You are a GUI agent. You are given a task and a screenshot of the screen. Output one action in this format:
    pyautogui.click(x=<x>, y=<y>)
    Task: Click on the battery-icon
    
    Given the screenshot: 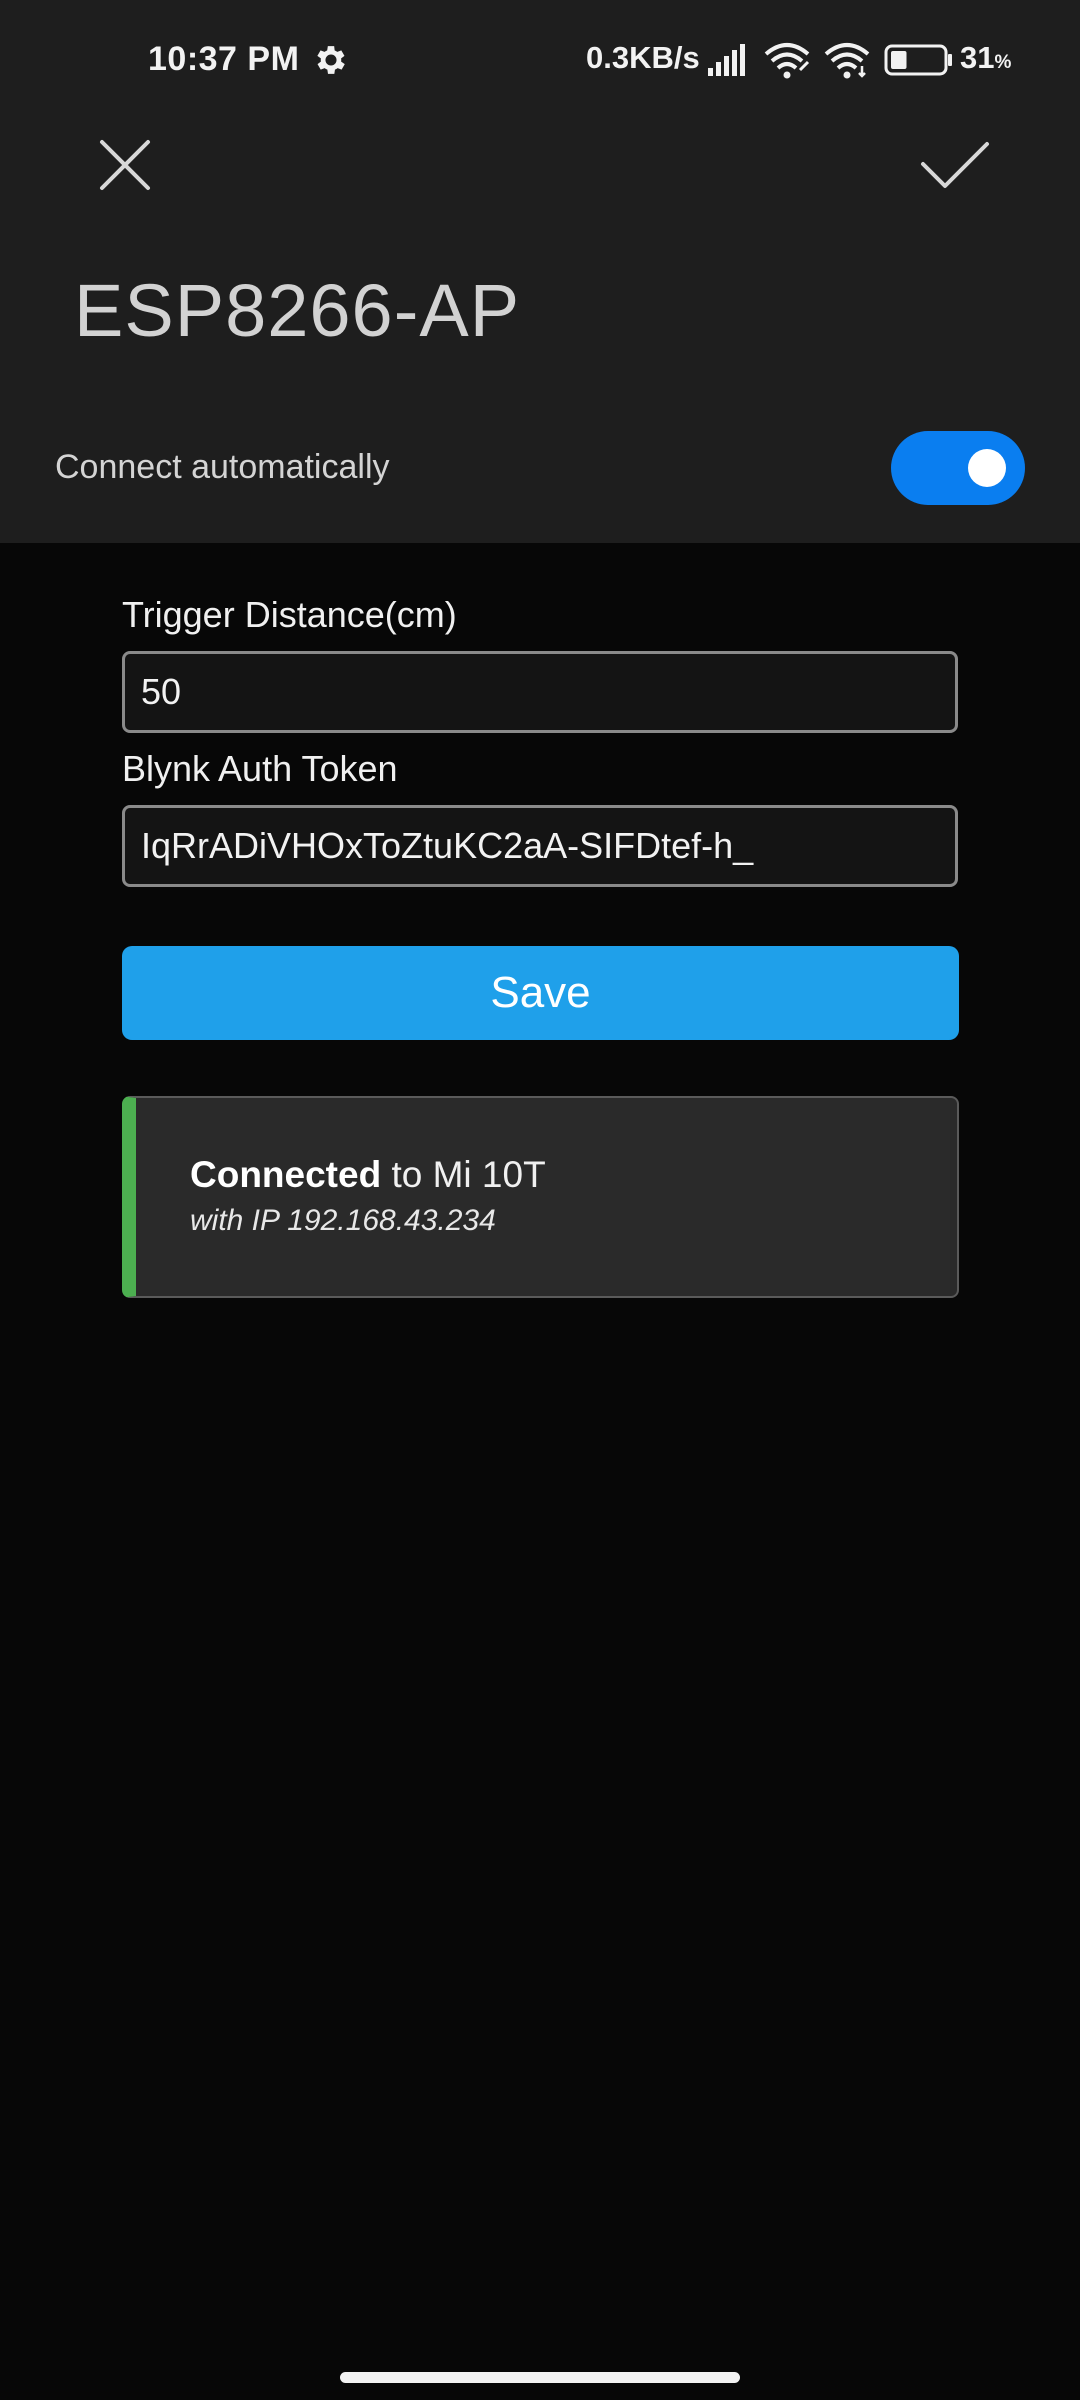 What is the action you would take?
    pyautogui.click(x=918, y=60)
    